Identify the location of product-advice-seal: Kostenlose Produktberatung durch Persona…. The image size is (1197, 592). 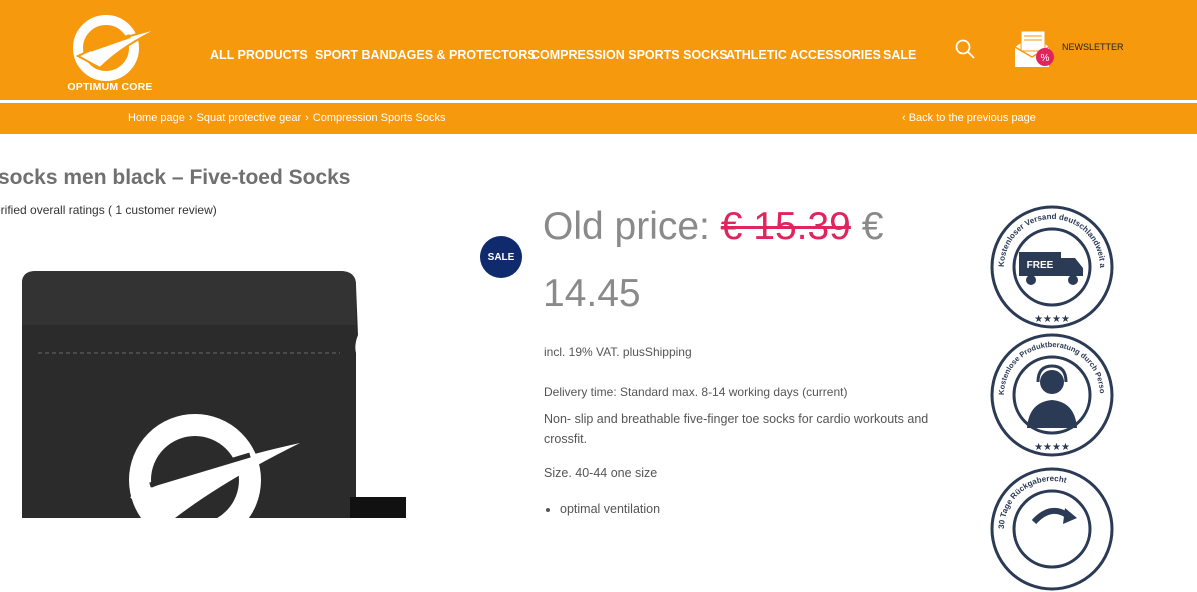
(1051, 394).